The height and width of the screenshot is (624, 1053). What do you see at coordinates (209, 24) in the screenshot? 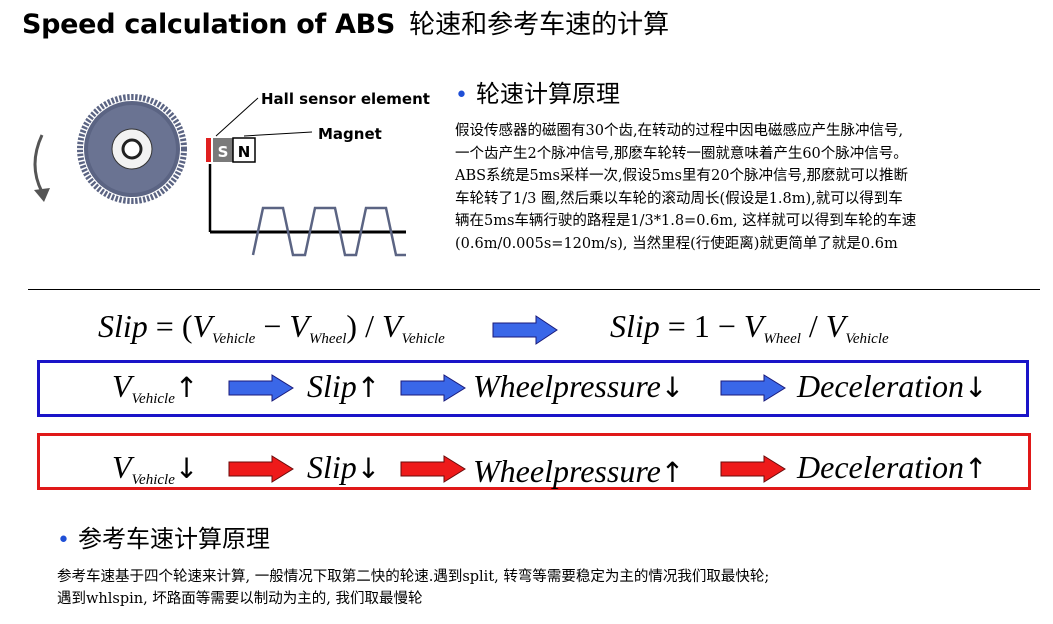
I see `title-english: Speed calculation of ABS` at bounding box center [209, 24].